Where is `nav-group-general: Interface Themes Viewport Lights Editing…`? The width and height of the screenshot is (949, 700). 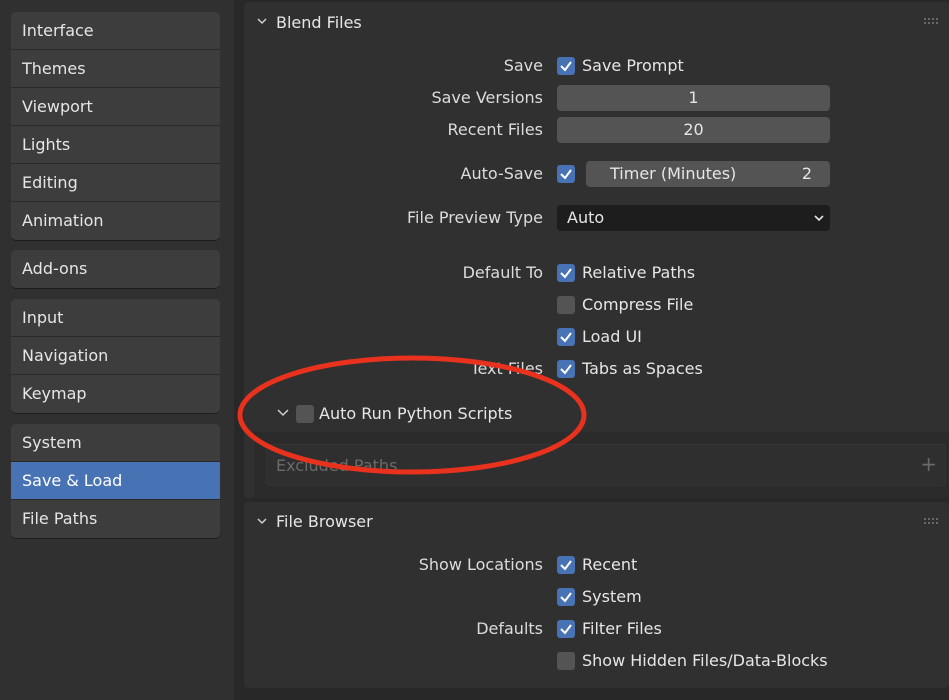
nav-group-general: Interface Themes Viewport Lights Editing… is located at coordinates (115, 126).